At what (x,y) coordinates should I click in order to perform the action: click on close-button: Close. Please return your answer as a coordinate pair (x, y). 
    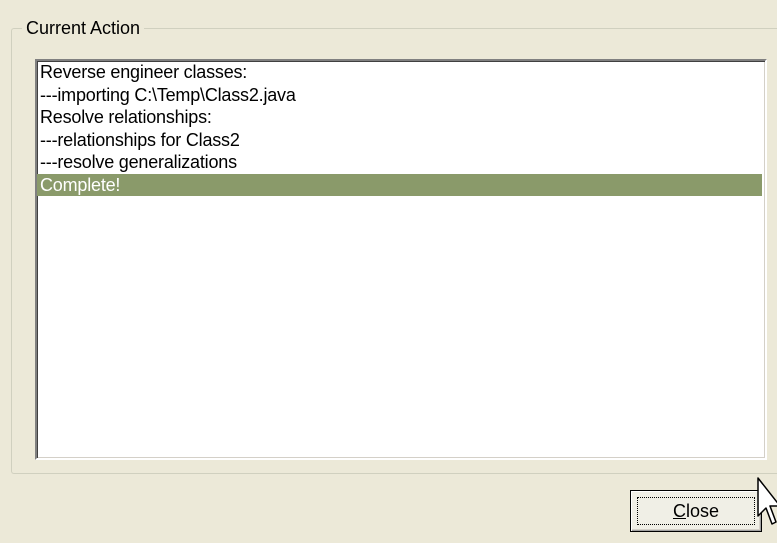
    Looking at the image, I should click on (696, 511).